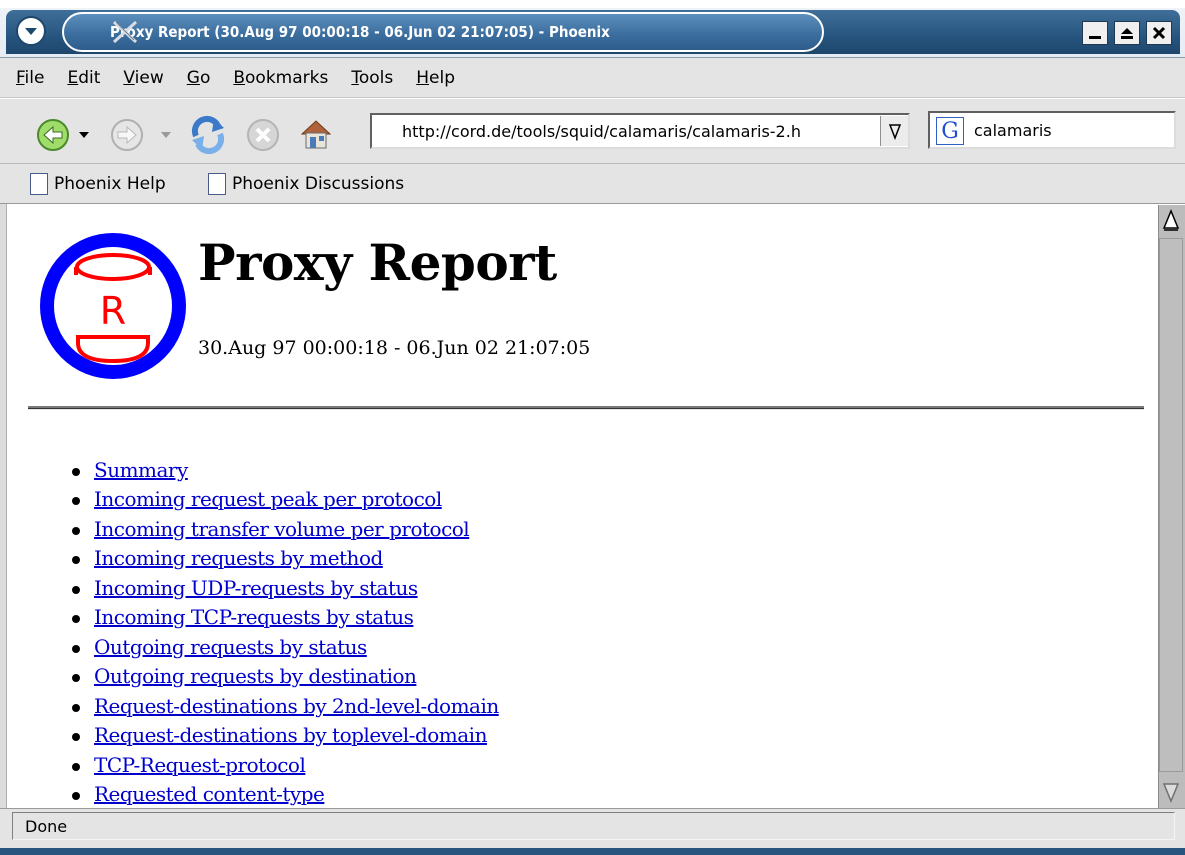 This screenshot has width=1185, height=855. What do you see at coordinates (316, 134) in the screenshot?
I see `home-icon` at bounding box center [316, 134].